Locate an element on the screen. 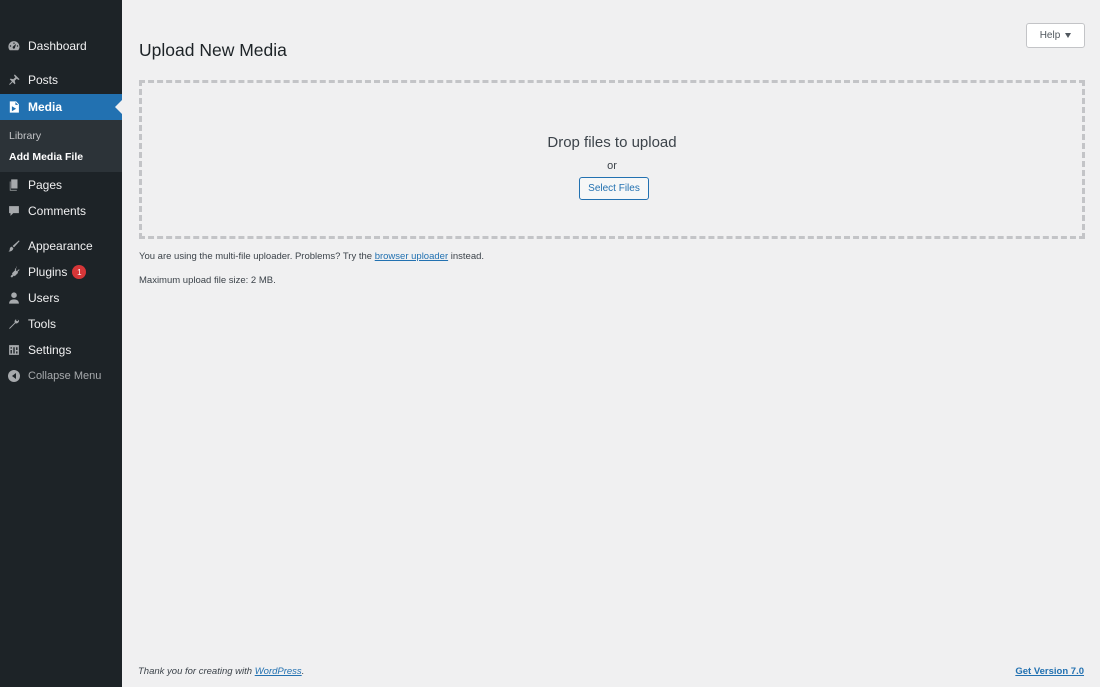 The image size is (1100, 687). footer-thanks-prefix: Thank you for creating with is located at coordinates (195, 671).